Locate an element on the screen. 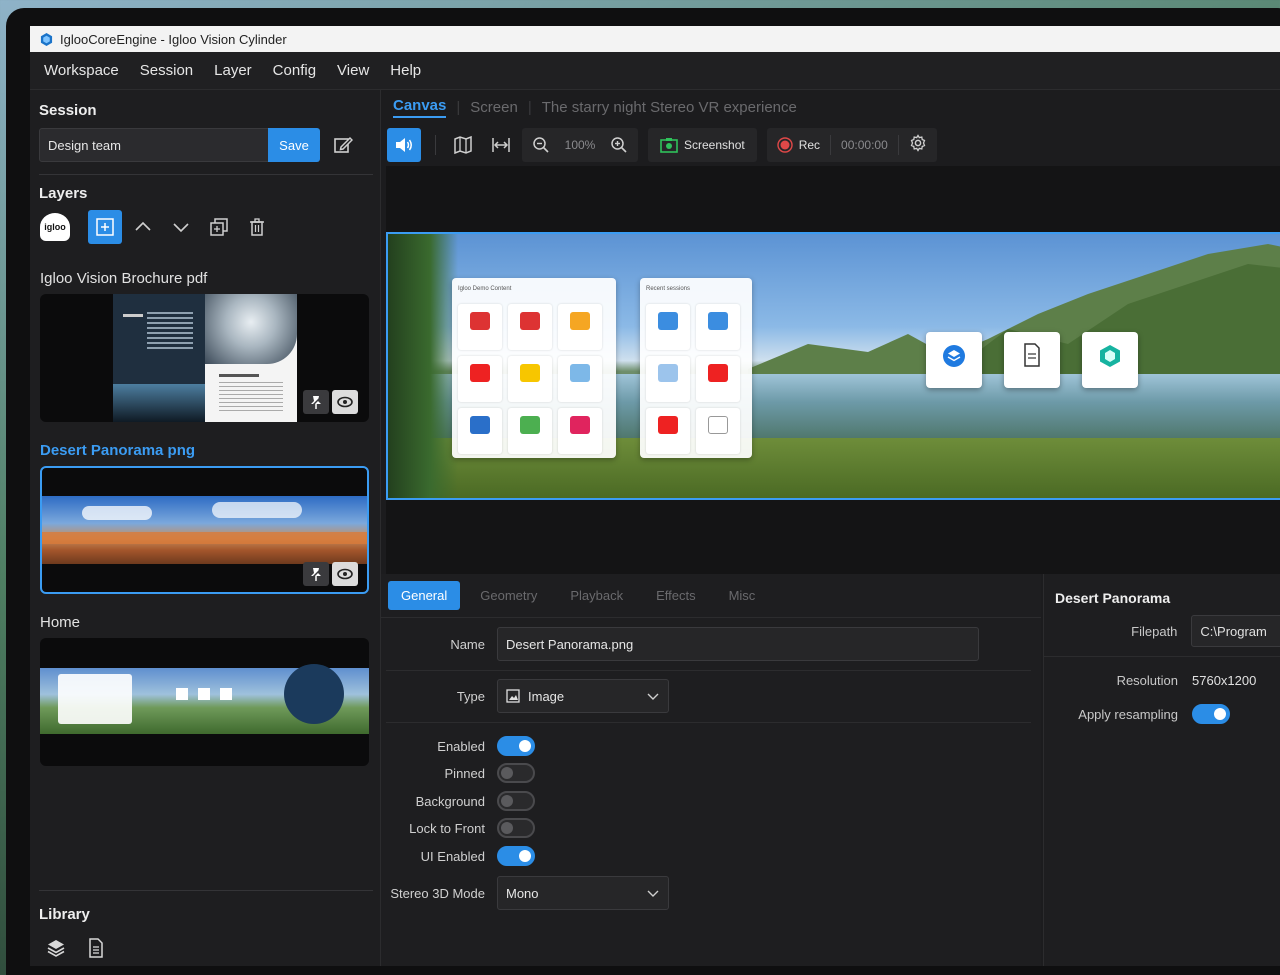 The image size is (1280, 975). recent-sessions-card: Recent sessions is located at coordinates (696, 368).